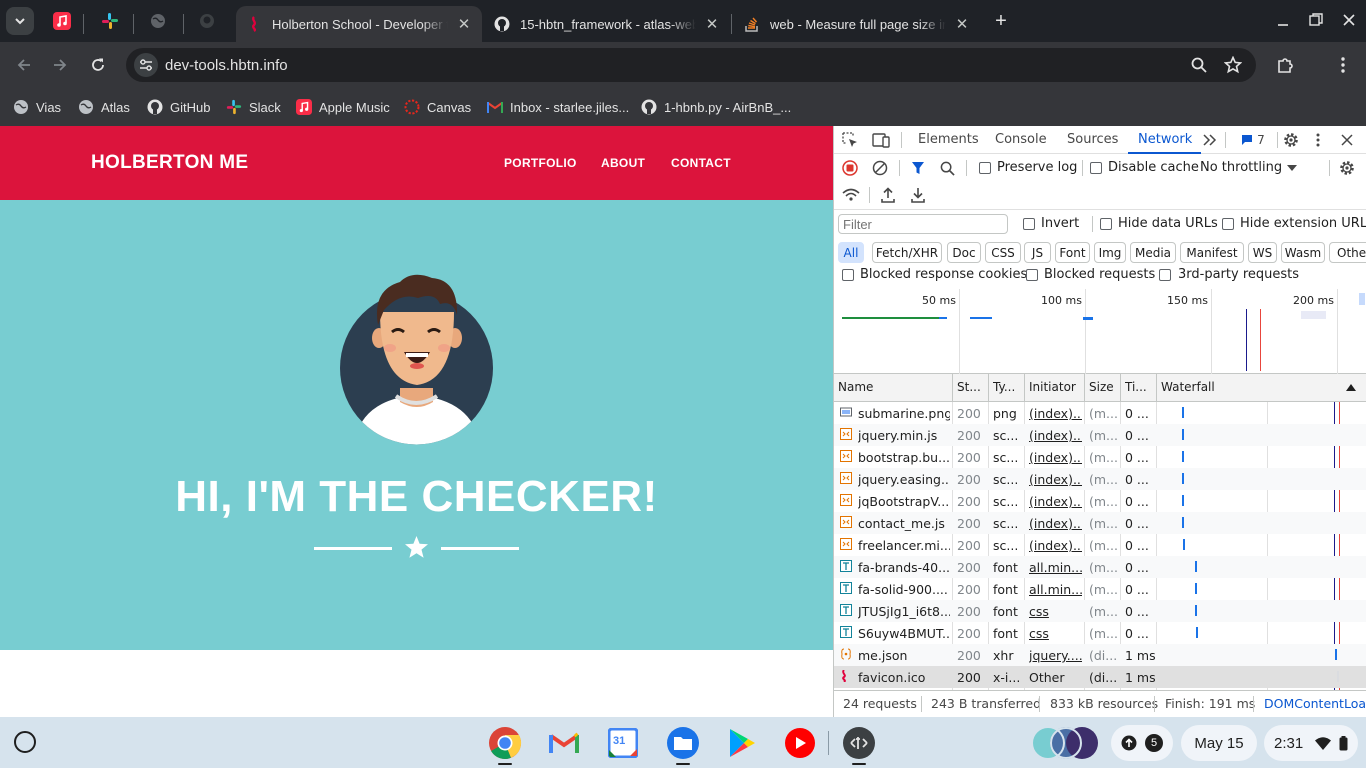  I want to click on disable-cache-checkbox, so click(1096, 168).